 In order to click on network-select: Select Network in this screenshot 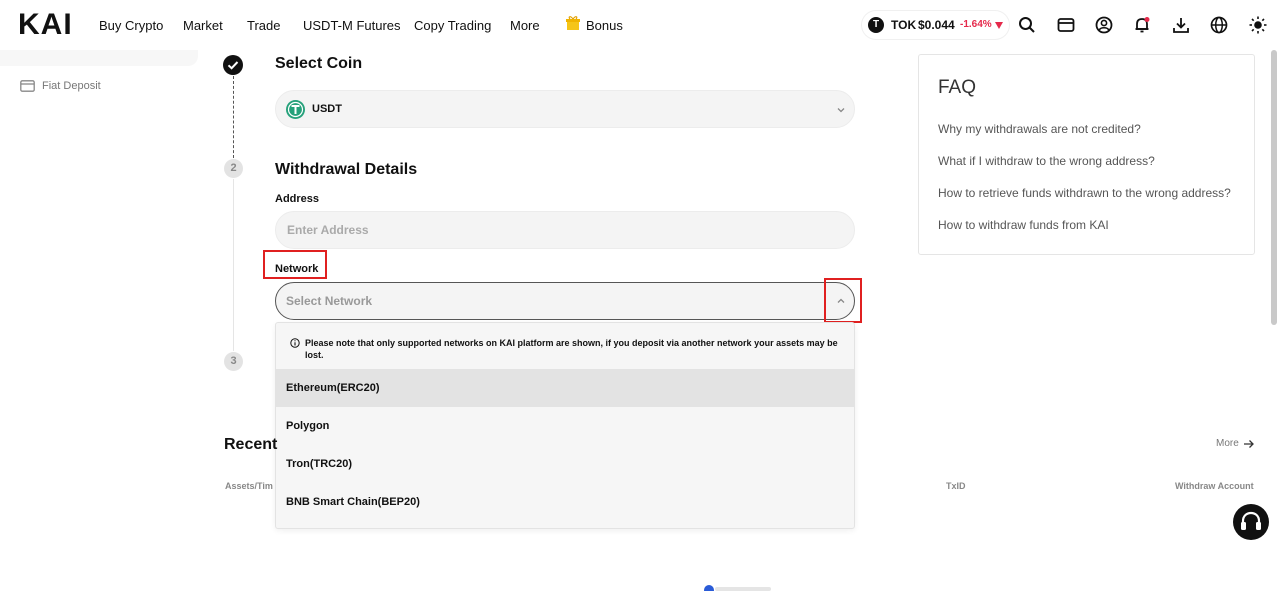, I will do `click(565, 301)`.